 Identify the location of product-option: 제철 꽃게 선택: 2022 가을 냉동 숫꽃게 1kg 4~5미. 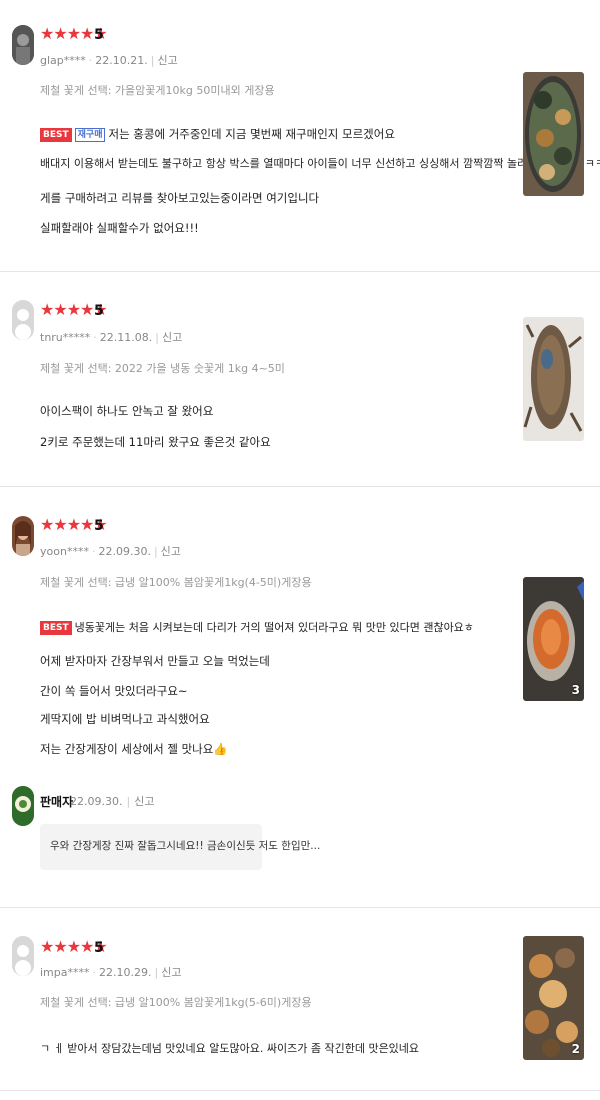
(162, 368).